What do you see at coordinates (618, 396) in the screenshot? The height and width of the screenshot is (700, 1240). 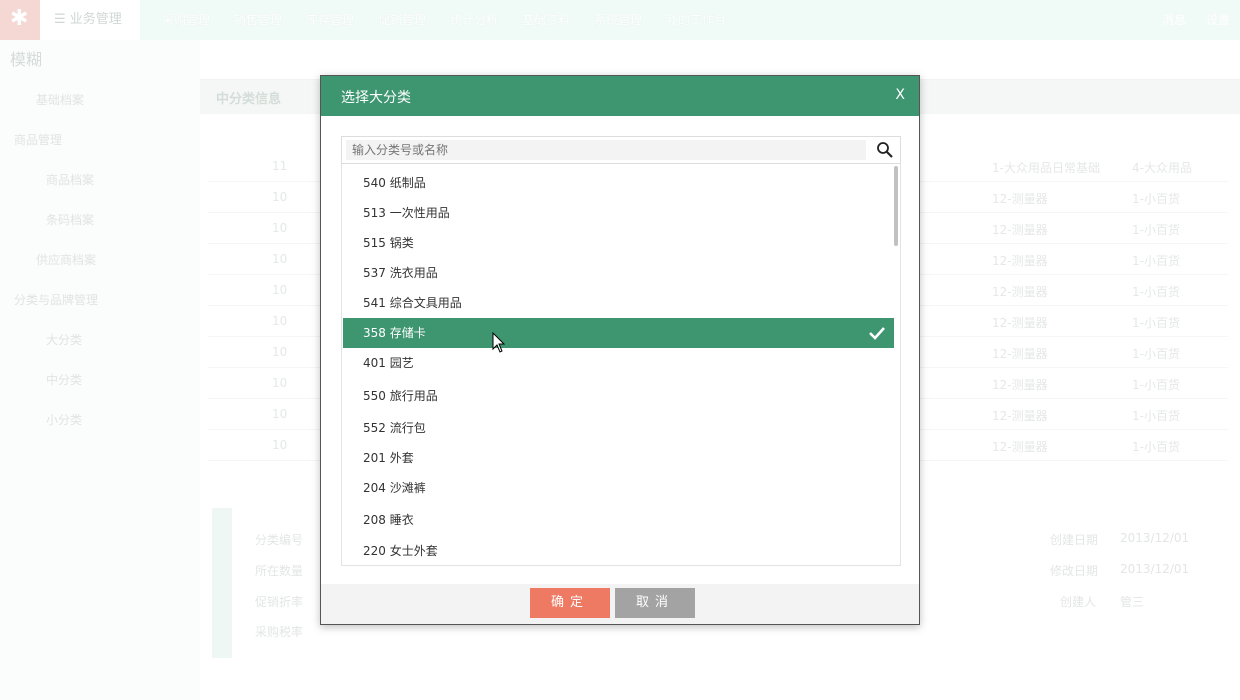 I see `list-item: 550 旅行用品` at bounding box center [618, 396].